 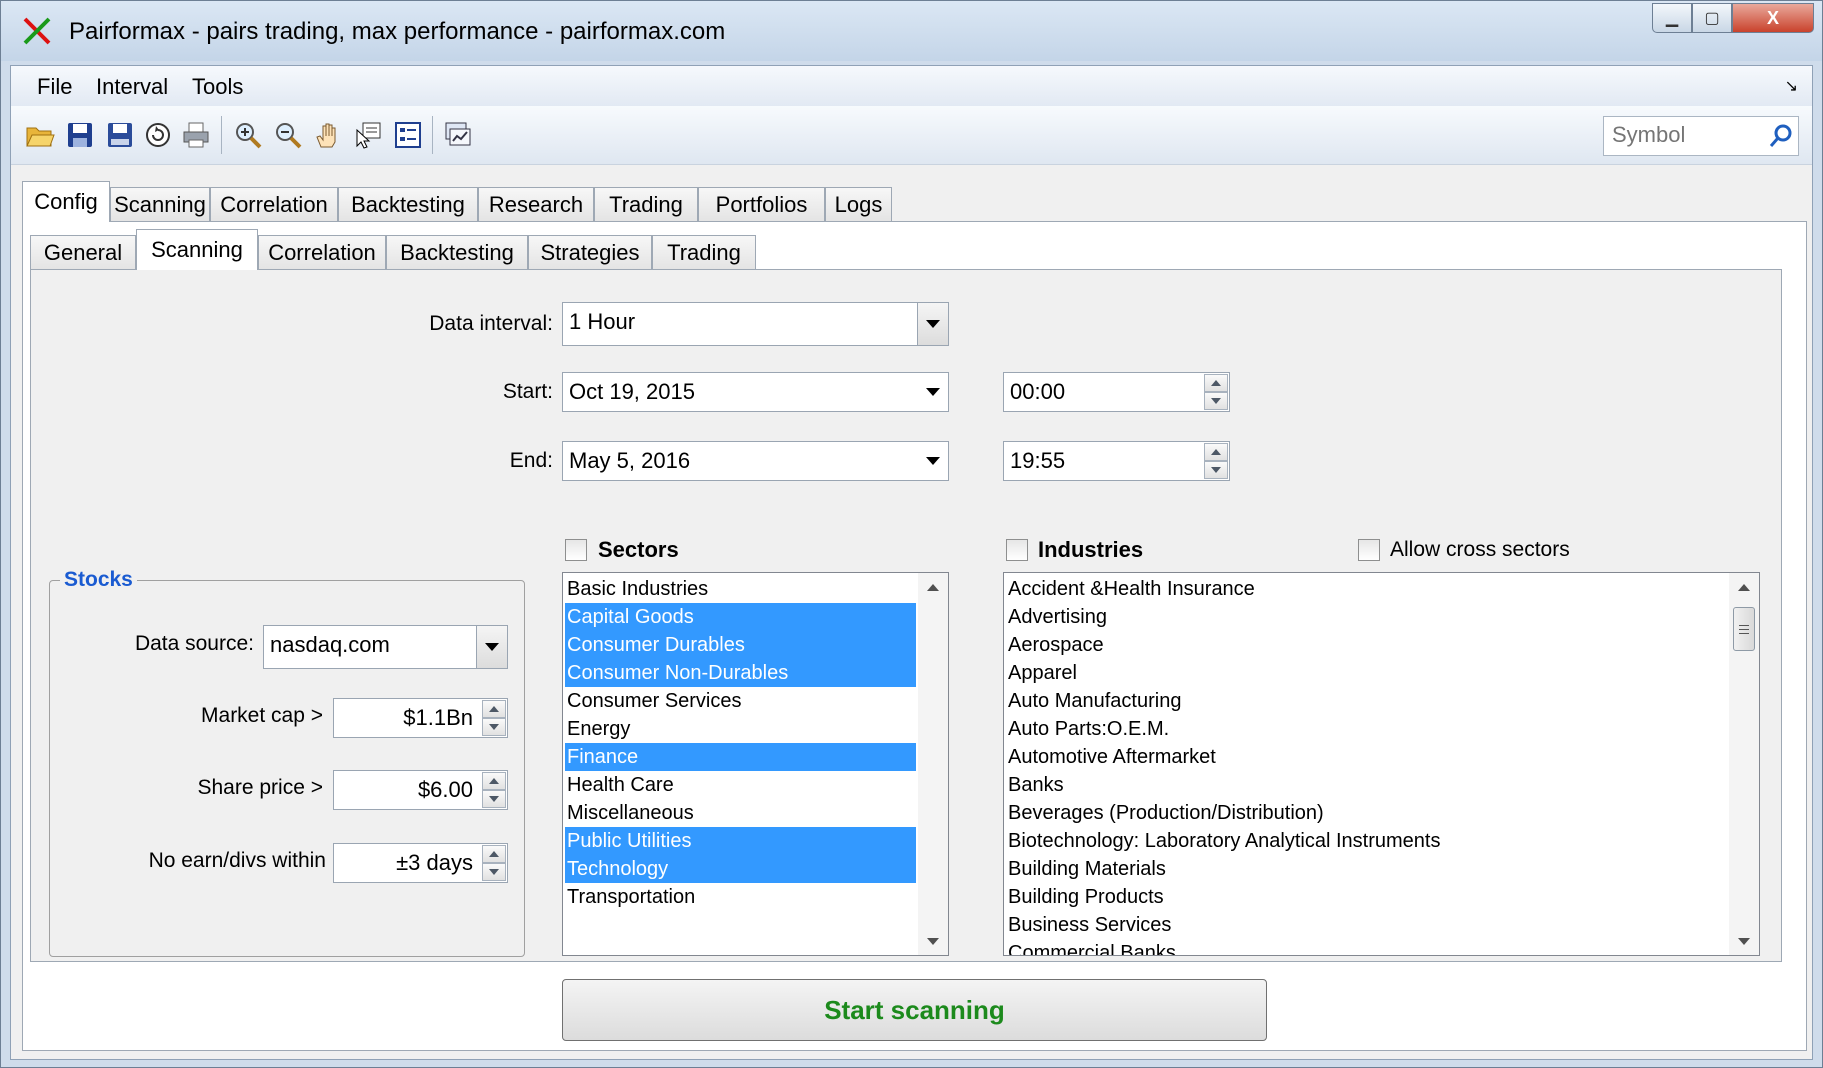 I want to click on minimize-button: ▁, so click(x=1672, y=18).